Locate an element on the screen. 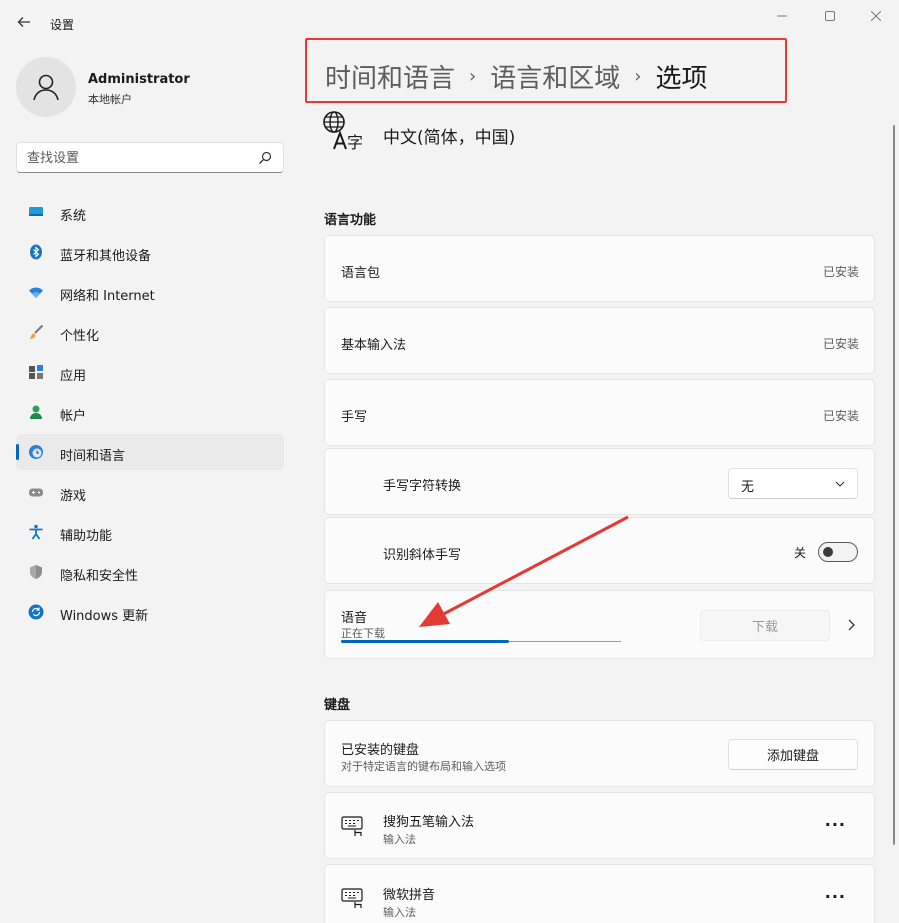  sidebar-item-label: 网络和 Internet is located at coordinates (107, 296).